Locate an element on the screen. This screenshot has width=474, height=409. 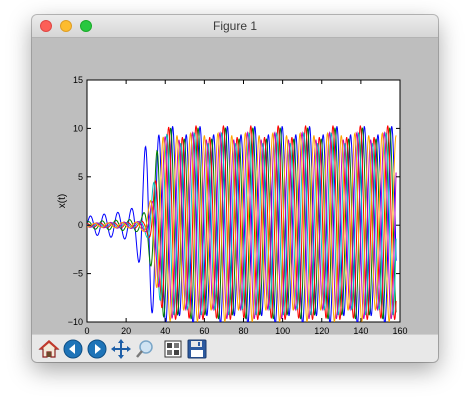
y-tick-label: −5 is located at coordinates (78, 274).